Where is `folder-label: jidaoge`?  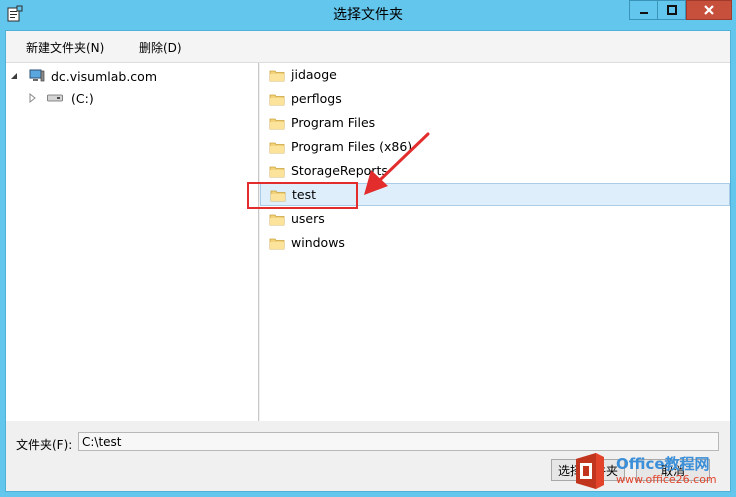 folder-label: jidaoge is located at coordinates (314, 74).